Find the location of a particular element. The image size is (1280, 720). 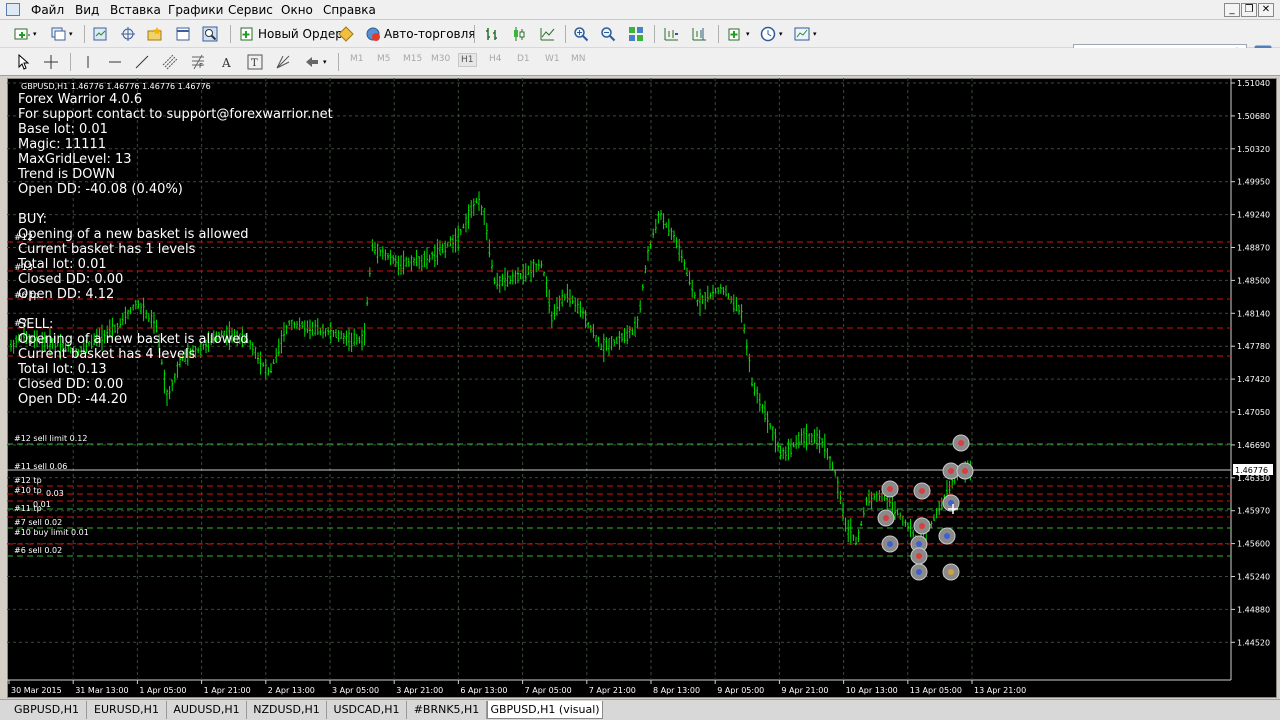

line-chart-icon is located at coordinates (547, 34).